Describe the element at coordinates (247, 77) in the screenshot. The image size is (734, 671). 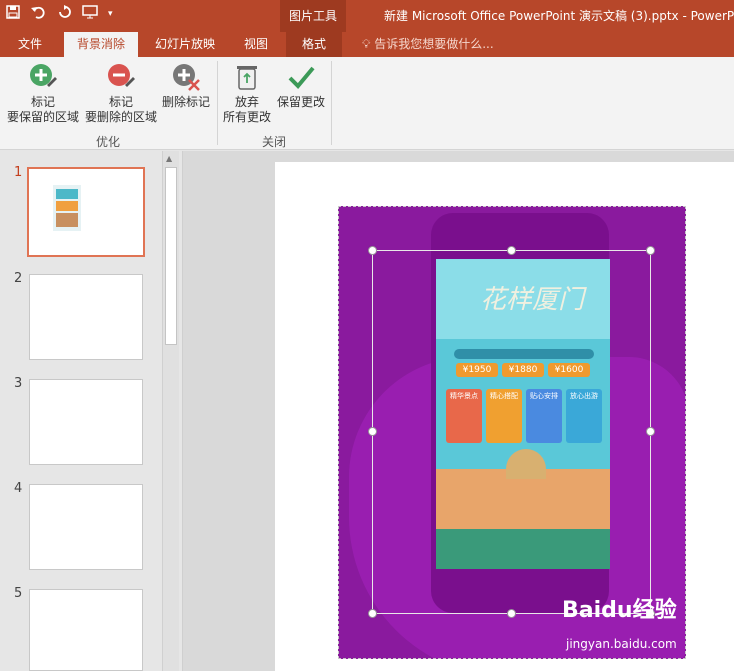
I see `recycle-bin-icon` at that location.